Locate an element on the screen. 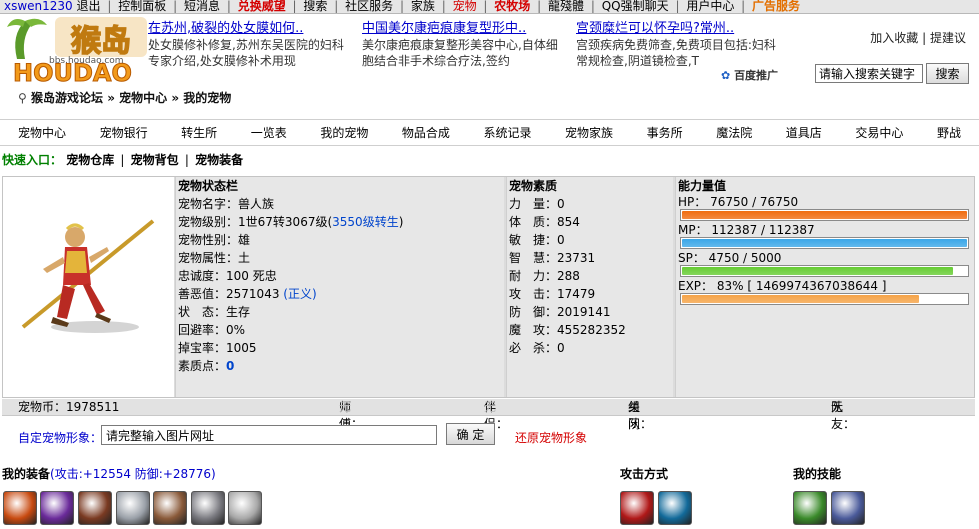  quick-entry-label: 快速入口： is located at coordinates (32, 160).